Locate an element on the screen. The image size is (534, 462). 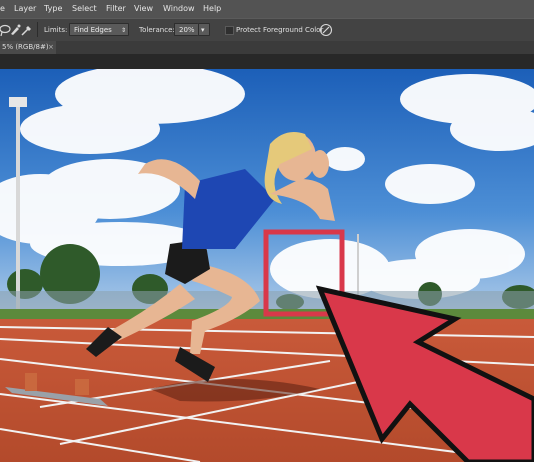
menu-item-help: Help is located at coordinates (212, 9).